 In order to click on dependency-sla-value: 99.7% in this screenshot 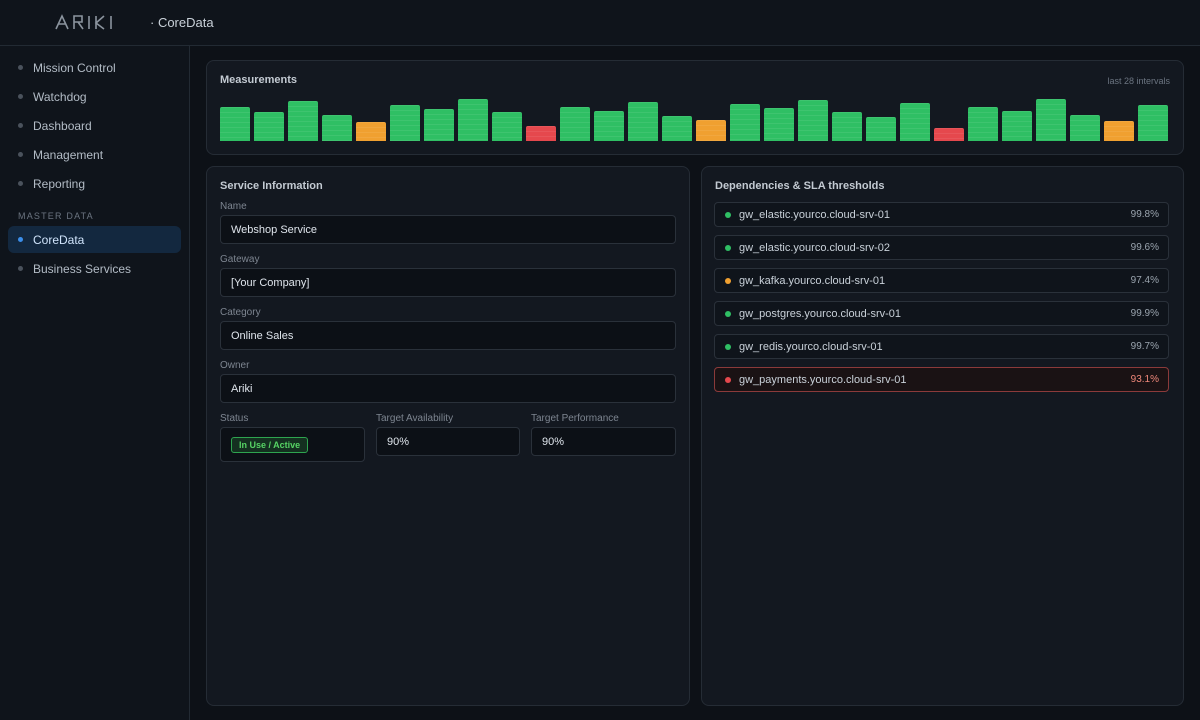, I will do `click(1144, 346)`.